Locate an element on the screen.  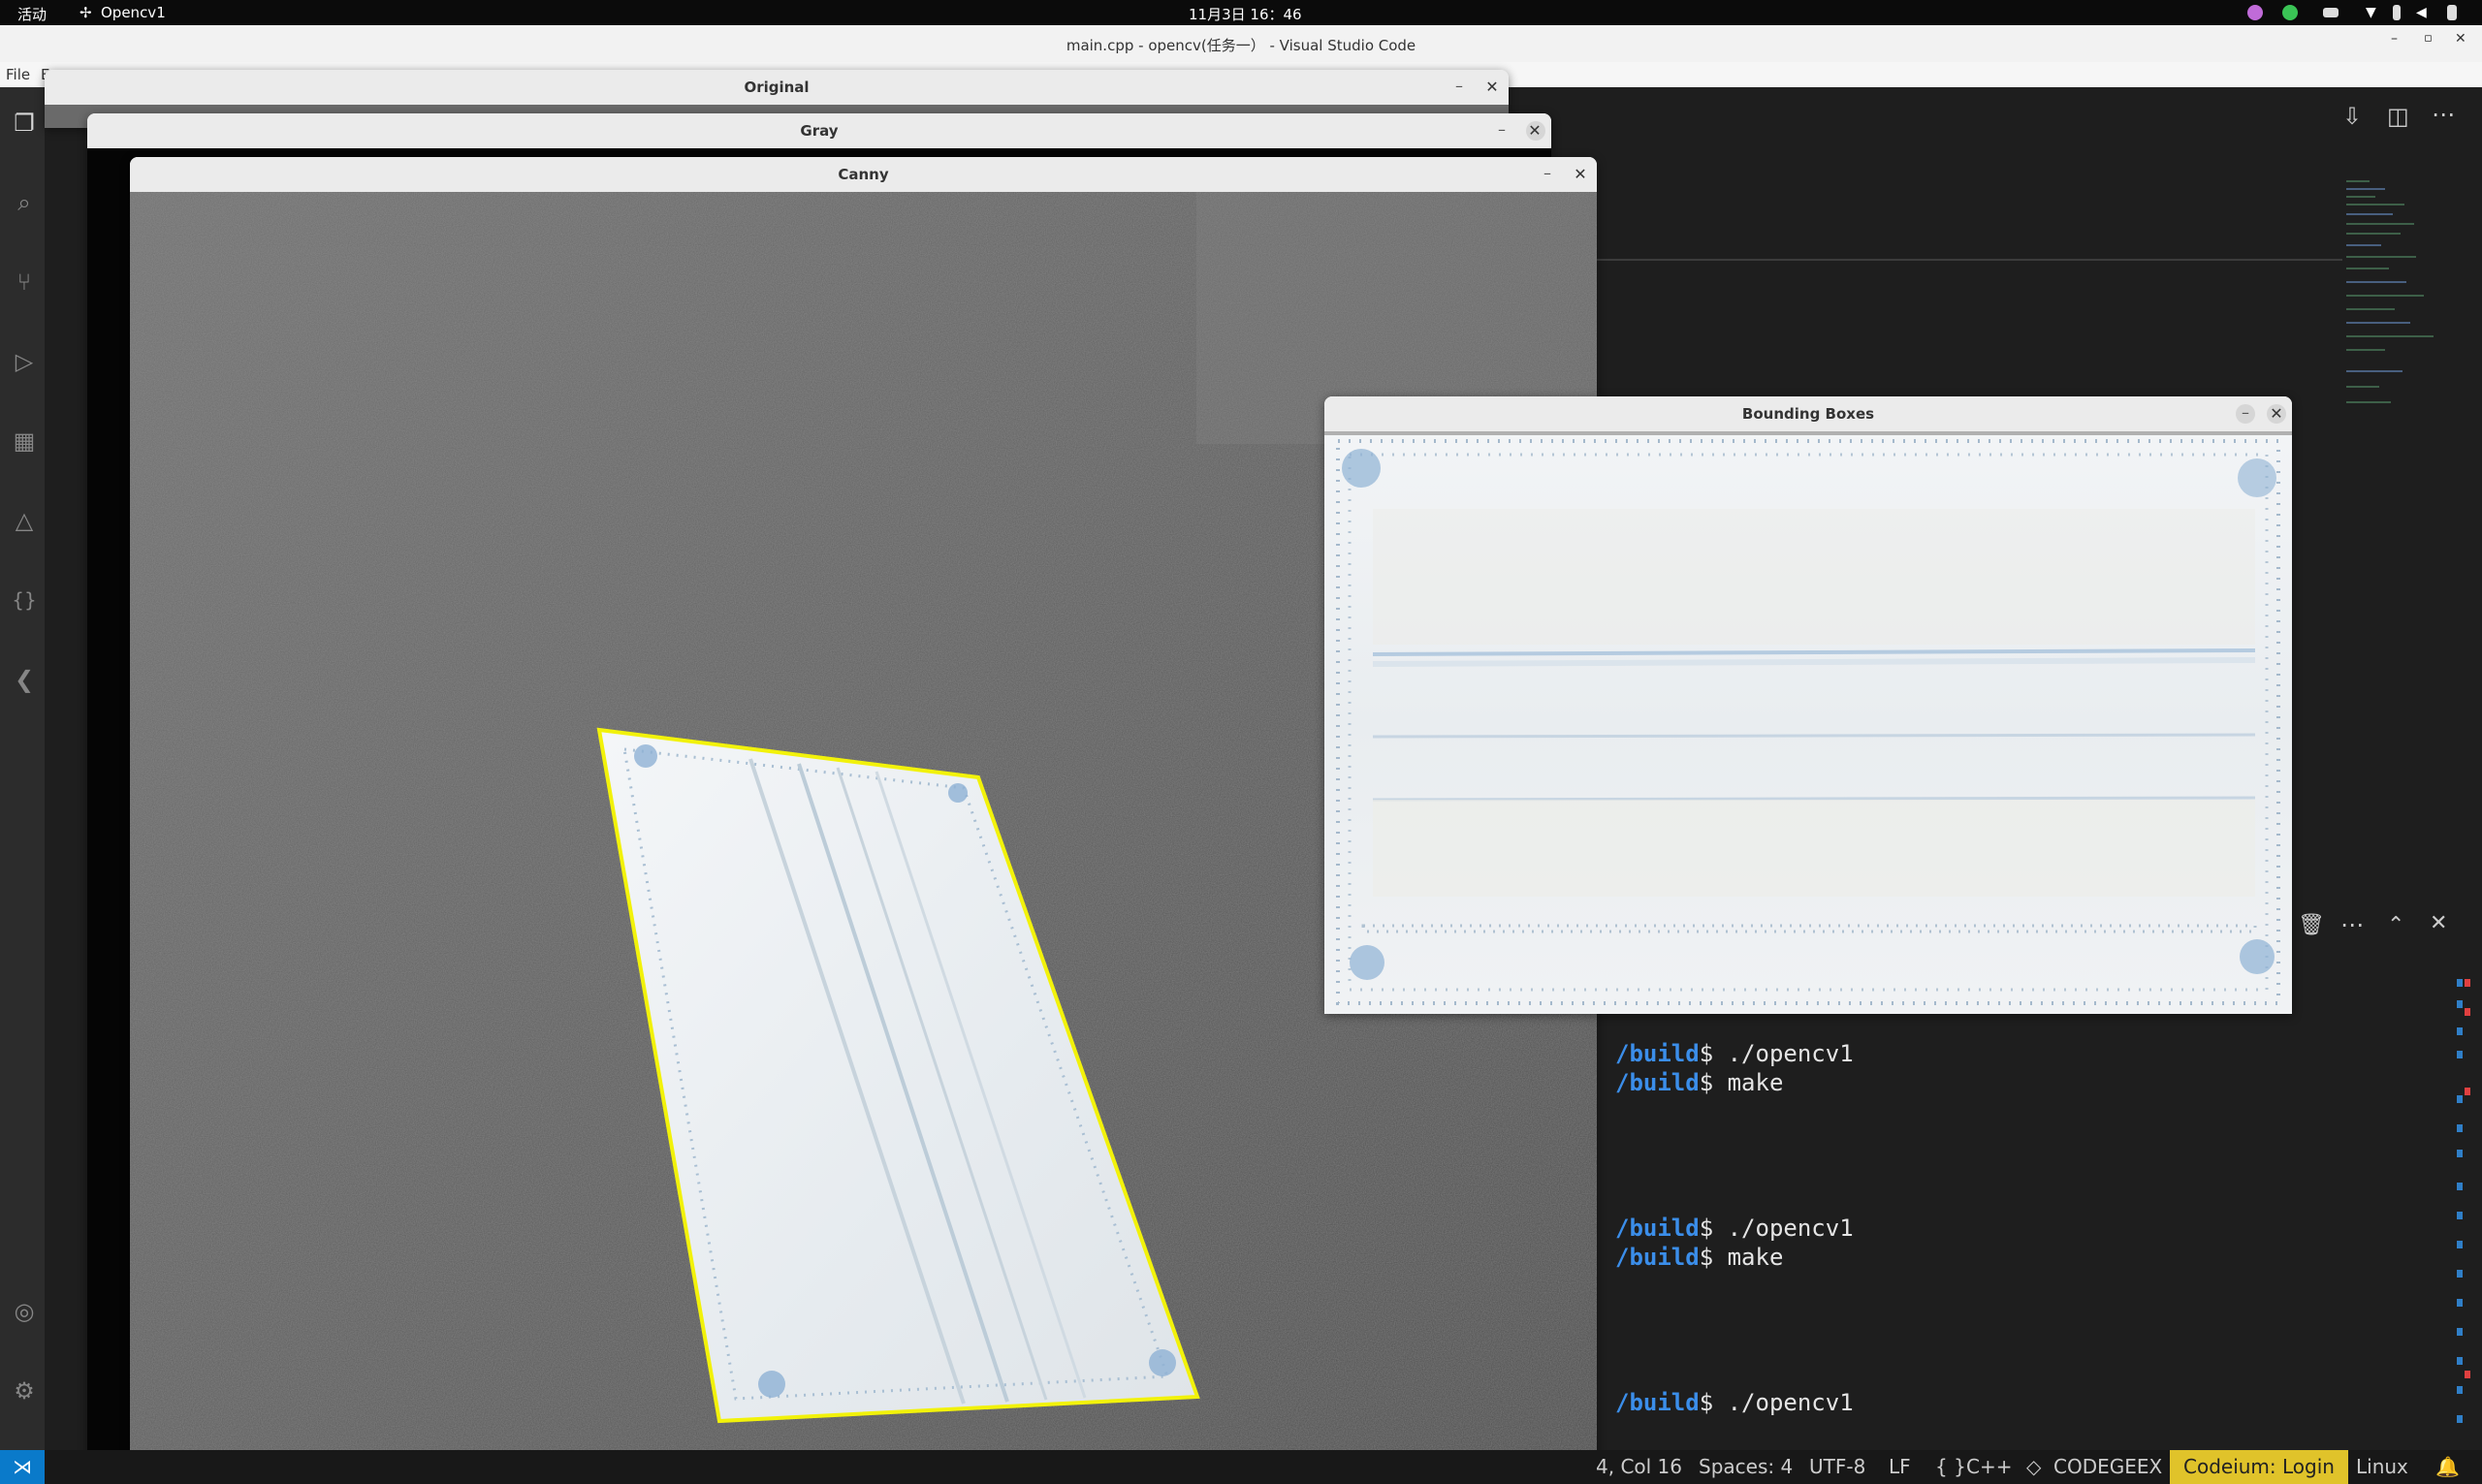
terminal-scrollbar is located at coordinates (2465, 1211).